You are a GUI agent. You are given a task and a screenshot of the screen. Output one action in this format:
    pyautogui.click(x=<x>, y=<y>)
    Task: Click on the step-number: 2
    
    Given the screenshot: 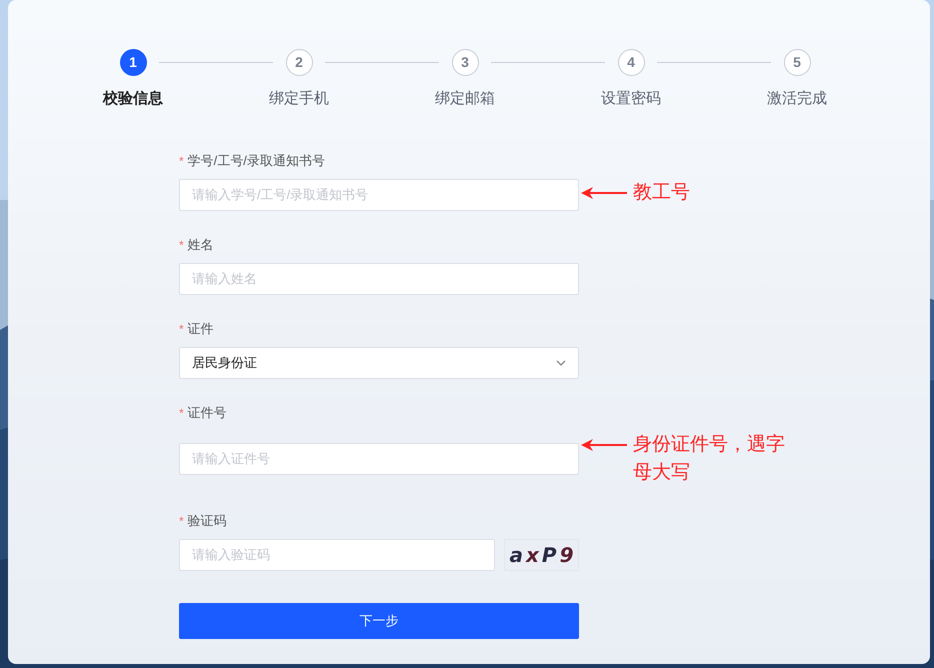 What is the action you would take?
    pyautogui.click(x=299, y=62)
    